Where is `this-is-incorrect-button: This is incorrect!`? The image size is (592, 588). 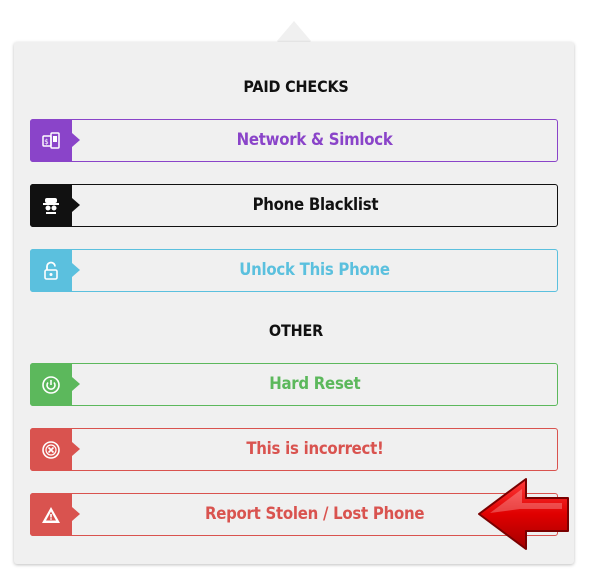 this-is-incorrect-button: This is incorrect! is located at coordinates (294, 449).